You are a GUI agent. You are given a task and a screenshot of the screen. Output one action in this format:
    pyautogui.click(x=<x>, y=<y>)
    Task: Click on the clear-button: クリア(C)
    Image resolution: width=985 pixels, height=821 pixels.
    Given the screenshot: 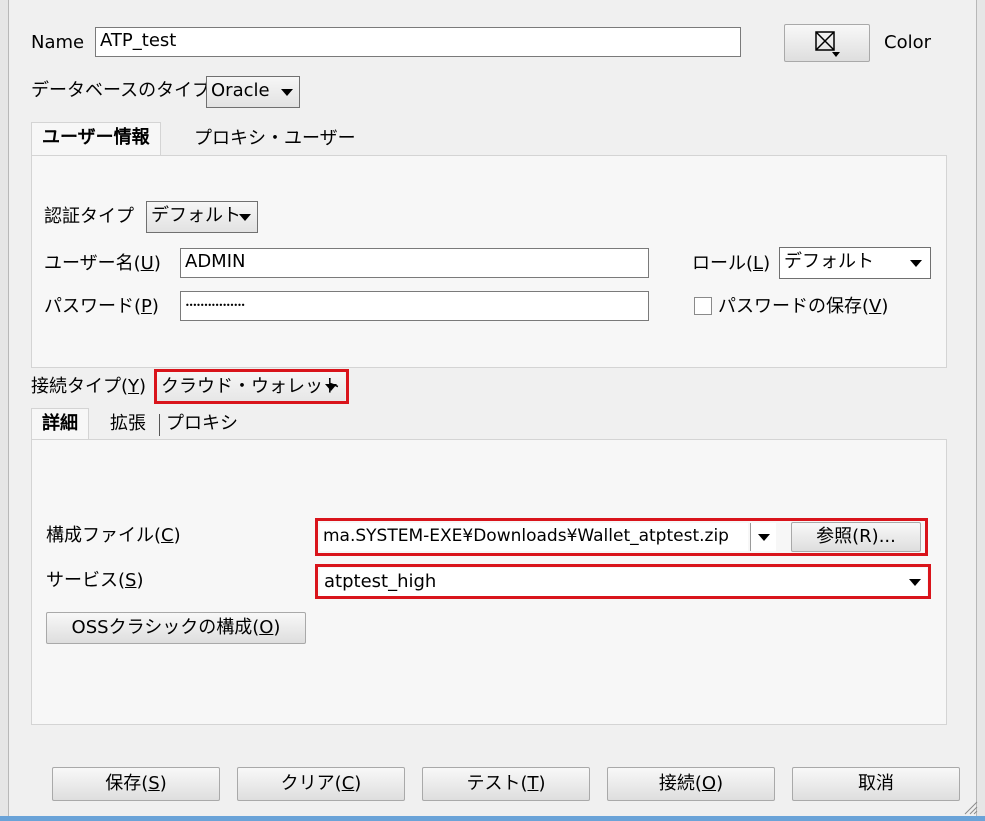 What is the action you would take?
    pyautogui.click(x=321, y=784)
    